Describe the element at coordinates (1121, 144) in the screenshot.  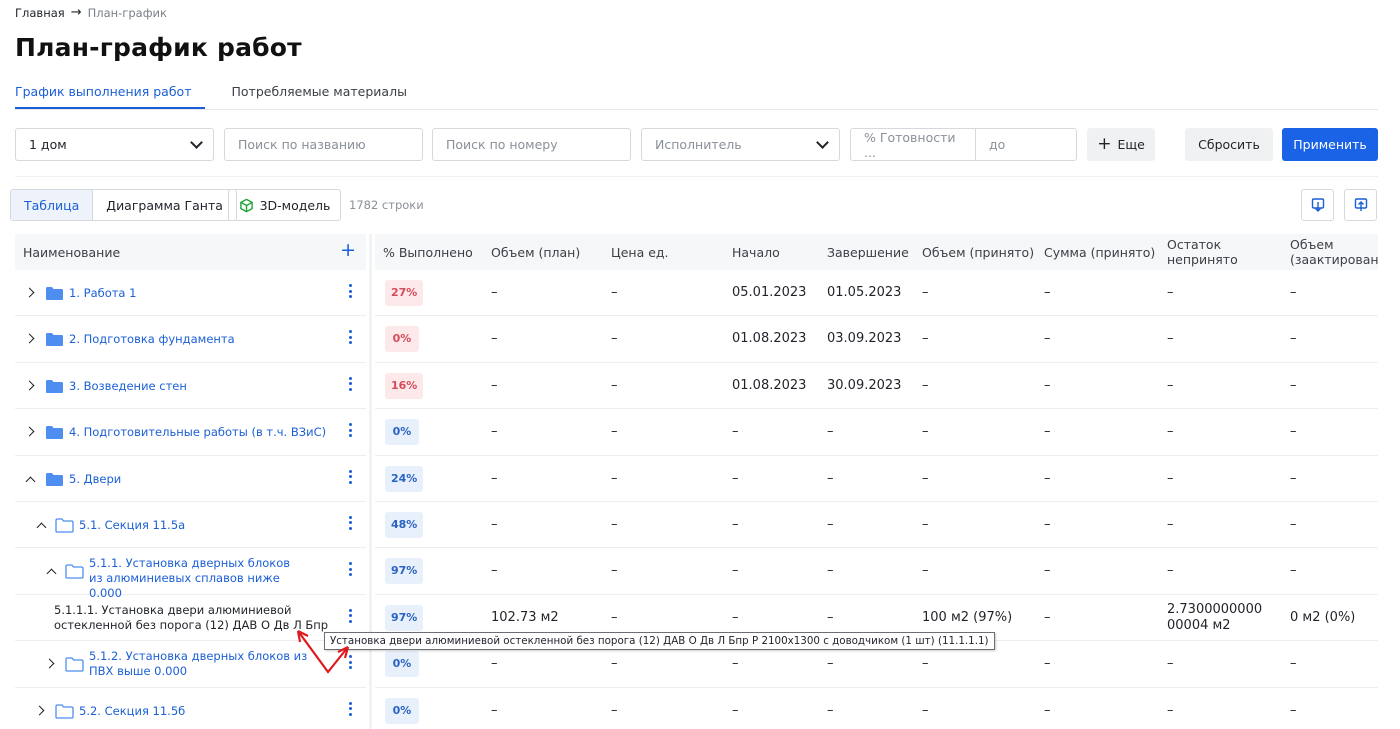
I see `more-filters-button: + Еще` at that location.